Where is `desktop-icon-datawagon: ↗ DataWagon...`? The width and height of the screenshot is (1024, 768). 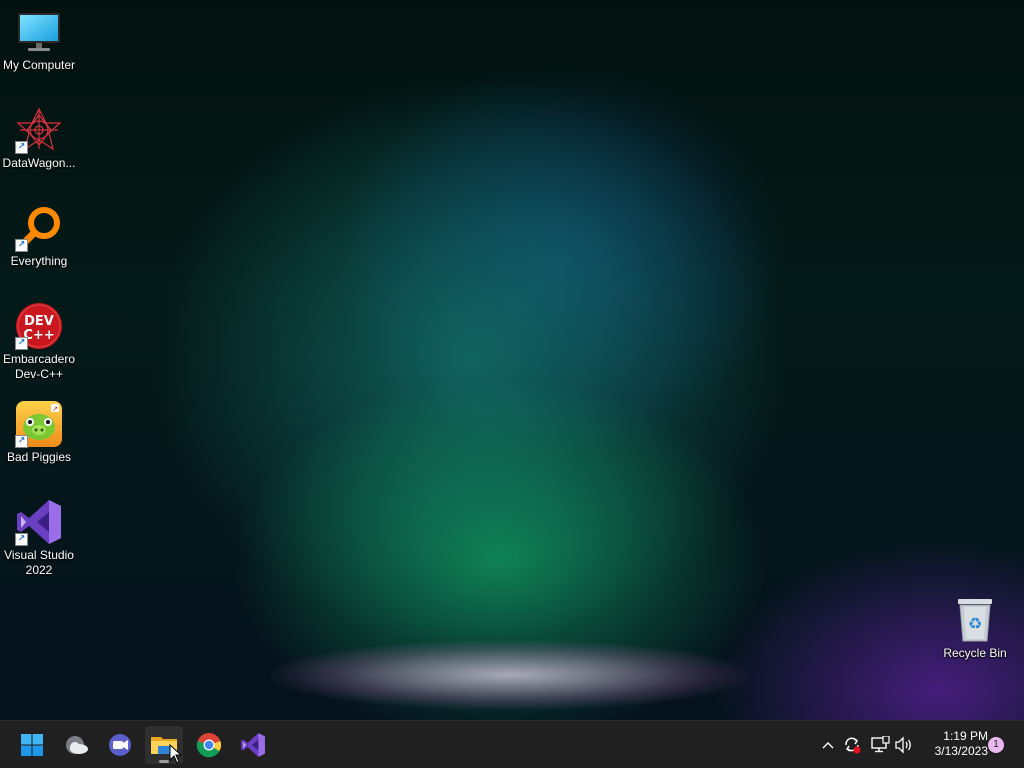
desktop-icon-datawagon: ↗ DataWagon... is located at coordinates (39, 138).